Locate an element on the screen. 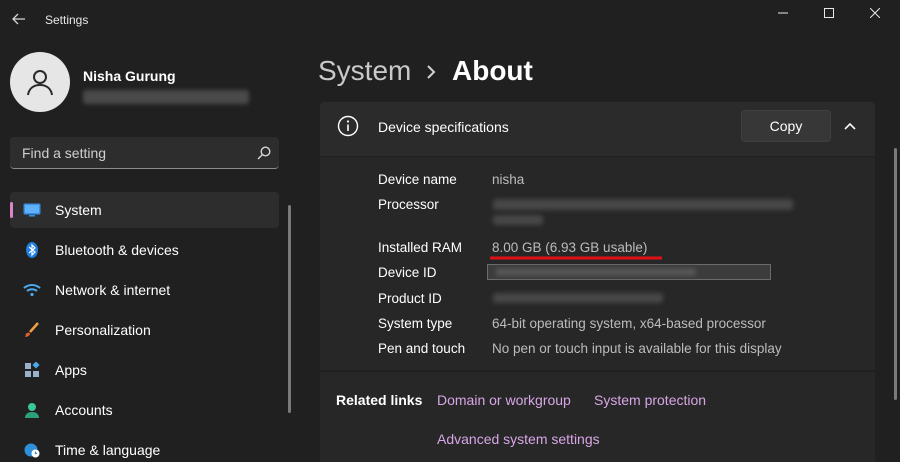 The image size is (900, 462). breadcrumb-parent: System is located at coordinates (364, 71).